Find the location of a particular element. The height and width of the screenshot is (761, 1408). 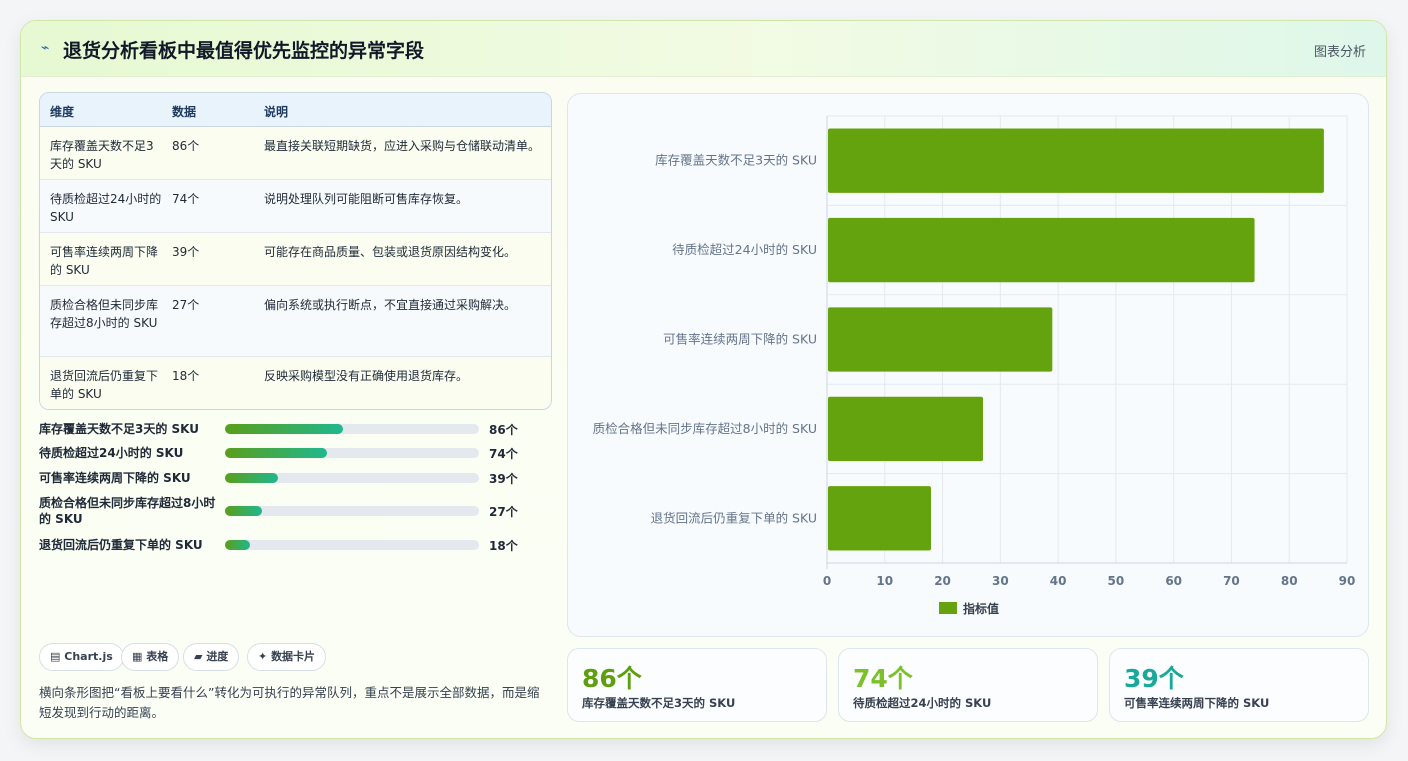

x-tick-label: 30 is located at coordinates (1000, 581).